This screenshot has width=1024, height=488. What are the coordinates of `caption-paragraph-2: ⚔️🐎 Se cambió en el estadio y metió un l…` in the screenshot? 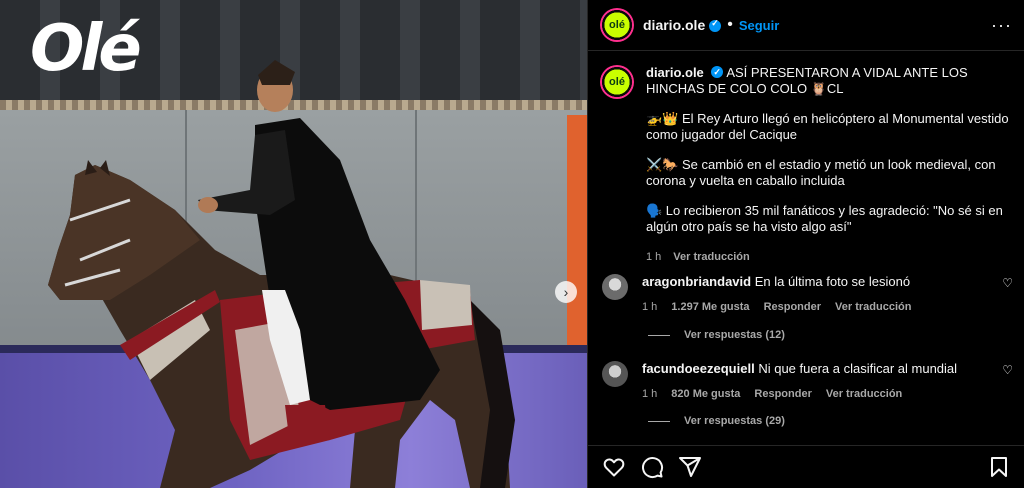 It's located at (821, 172).